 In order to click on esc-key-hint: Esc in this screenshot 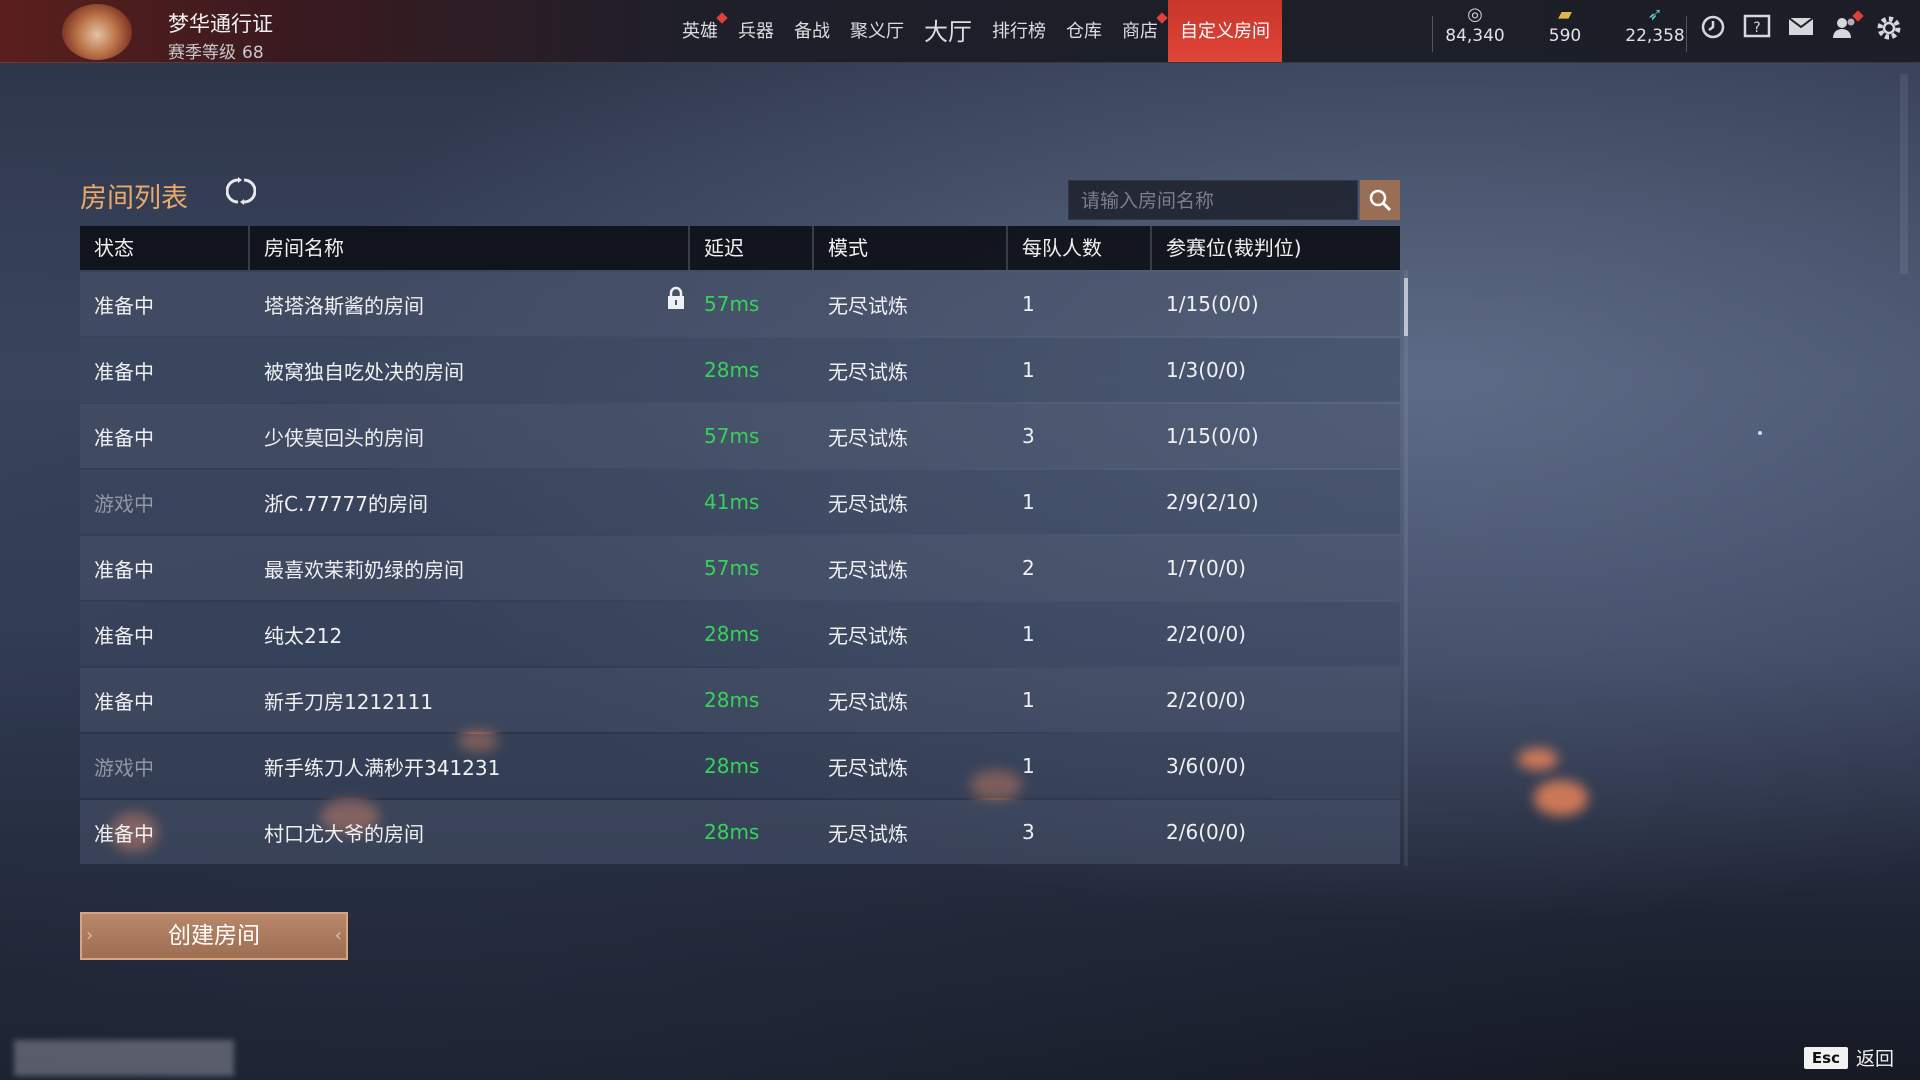, I will do `click(1825, 1057)`.